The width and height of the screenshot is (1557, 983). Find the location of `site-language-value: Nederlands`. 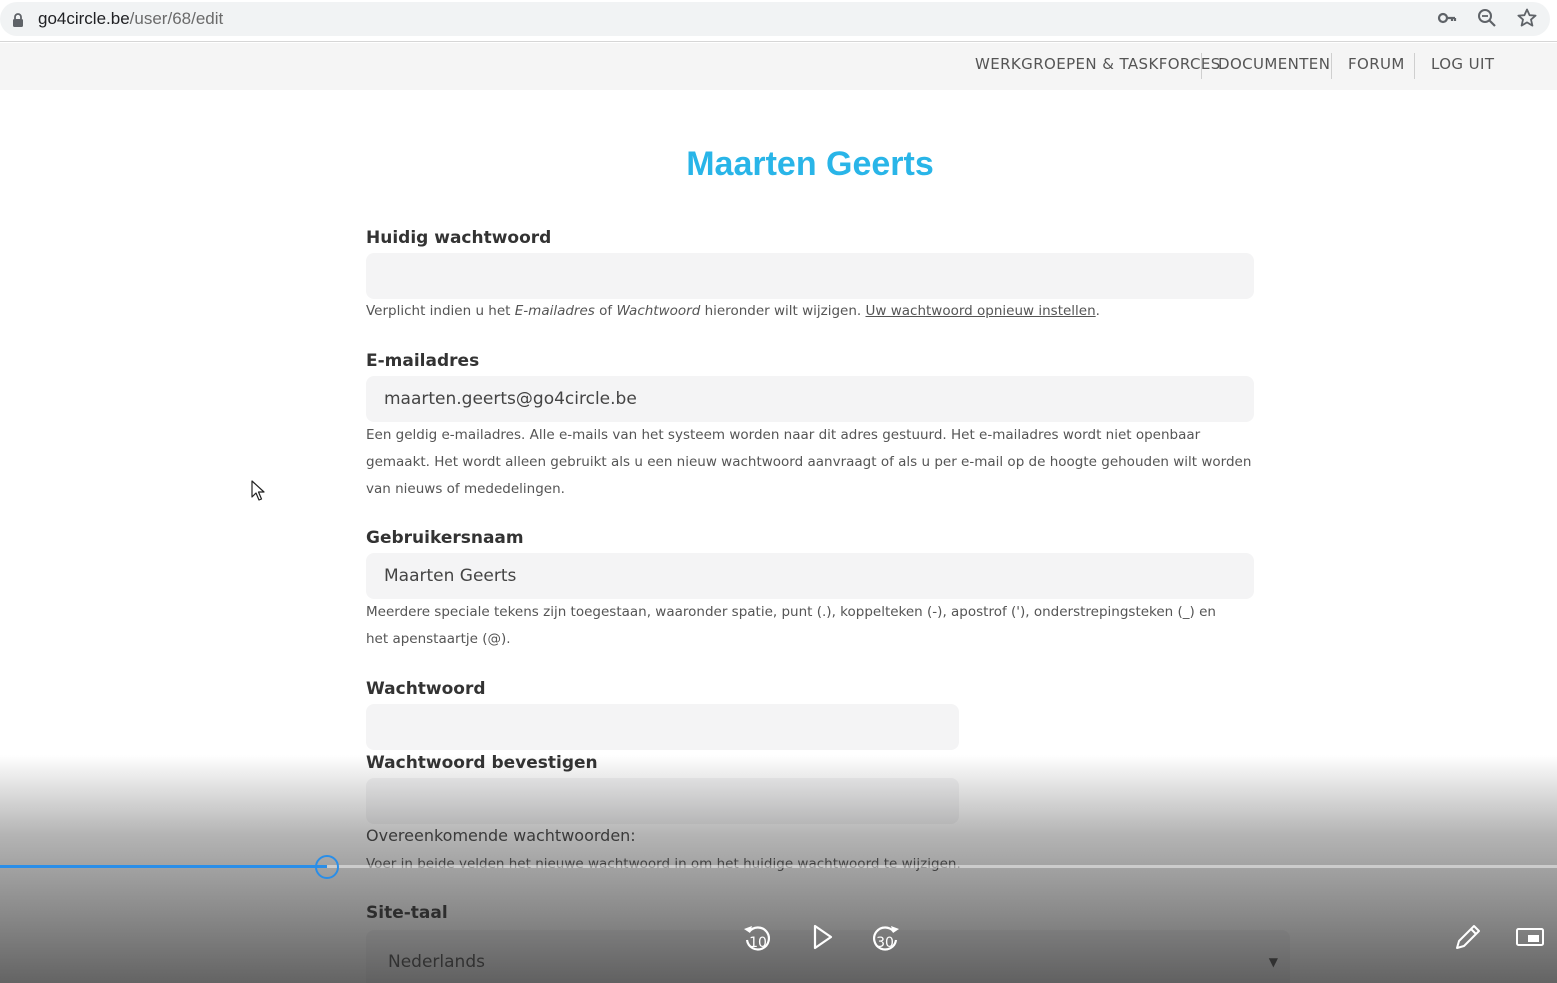

site-language-value: Nederlands is located at coordinates (436, 962).